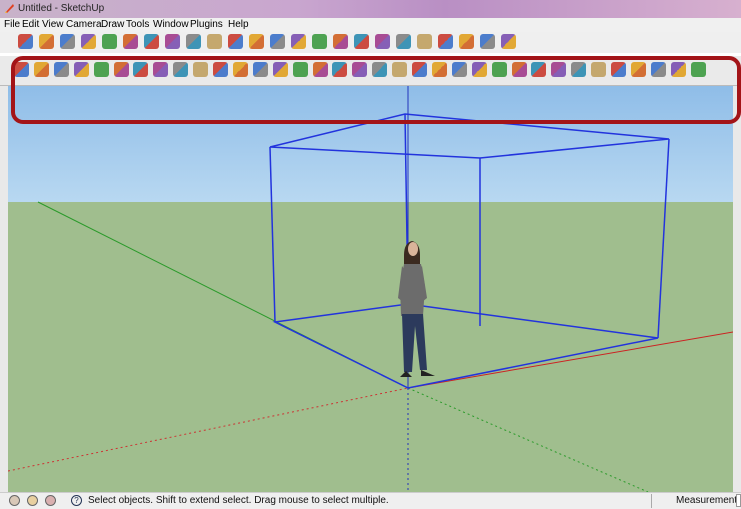 The image size is (741, 509). What do you see at coordinates (499, 69) in the screenshot?
I see `section-fill-icon` at bounding box center [499, 69].